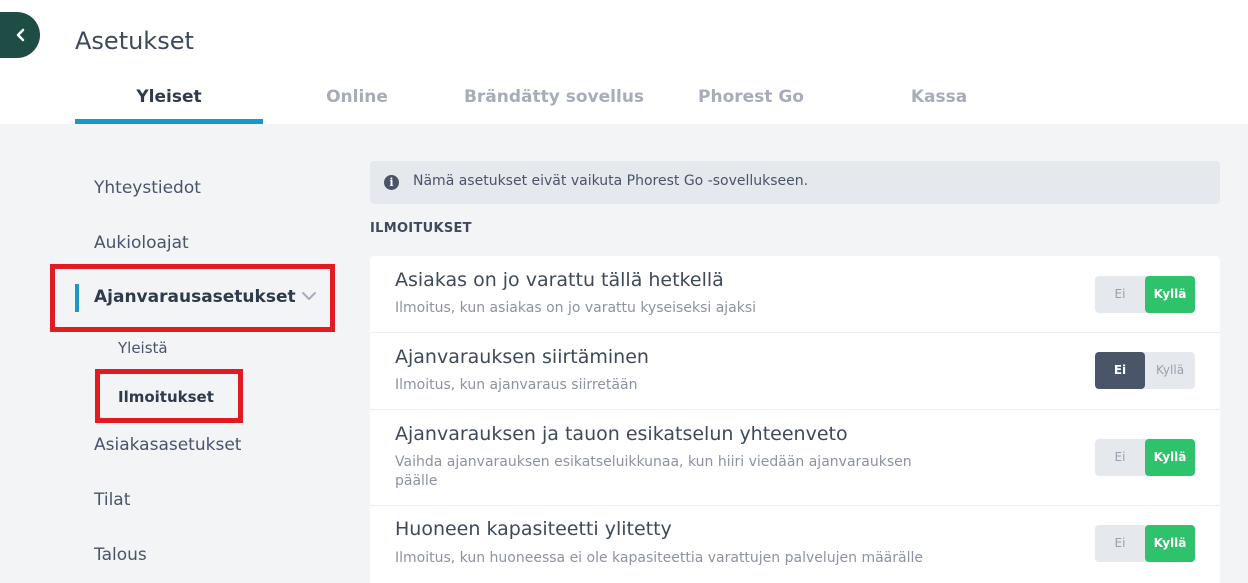 This screenshot has height=583, width=1248. What do you see at coordinates (147, 188) in the screenshot?
I see `sidebar-item-yhteystiedot: Yhteystiedot` at bounding box center [147, 188].